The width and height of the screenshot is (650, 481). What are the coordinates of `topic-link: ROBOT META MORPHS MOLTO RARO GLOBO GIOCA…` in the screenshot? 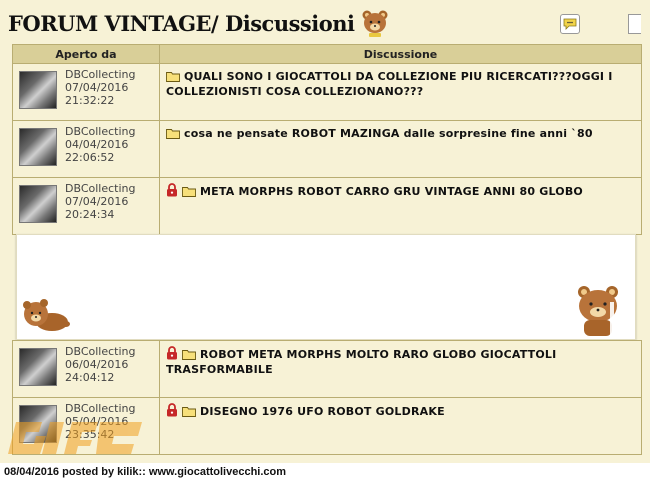 It's located at (361, 362).